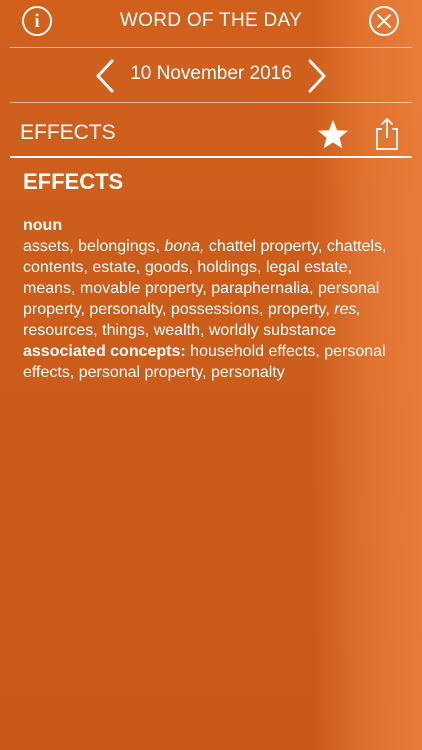 The width and height of the screenshot is (422, 750). What do you see at coordinates (387, 134) in the screenshot?
I see `share-icon` at bounding box center [387, 134].